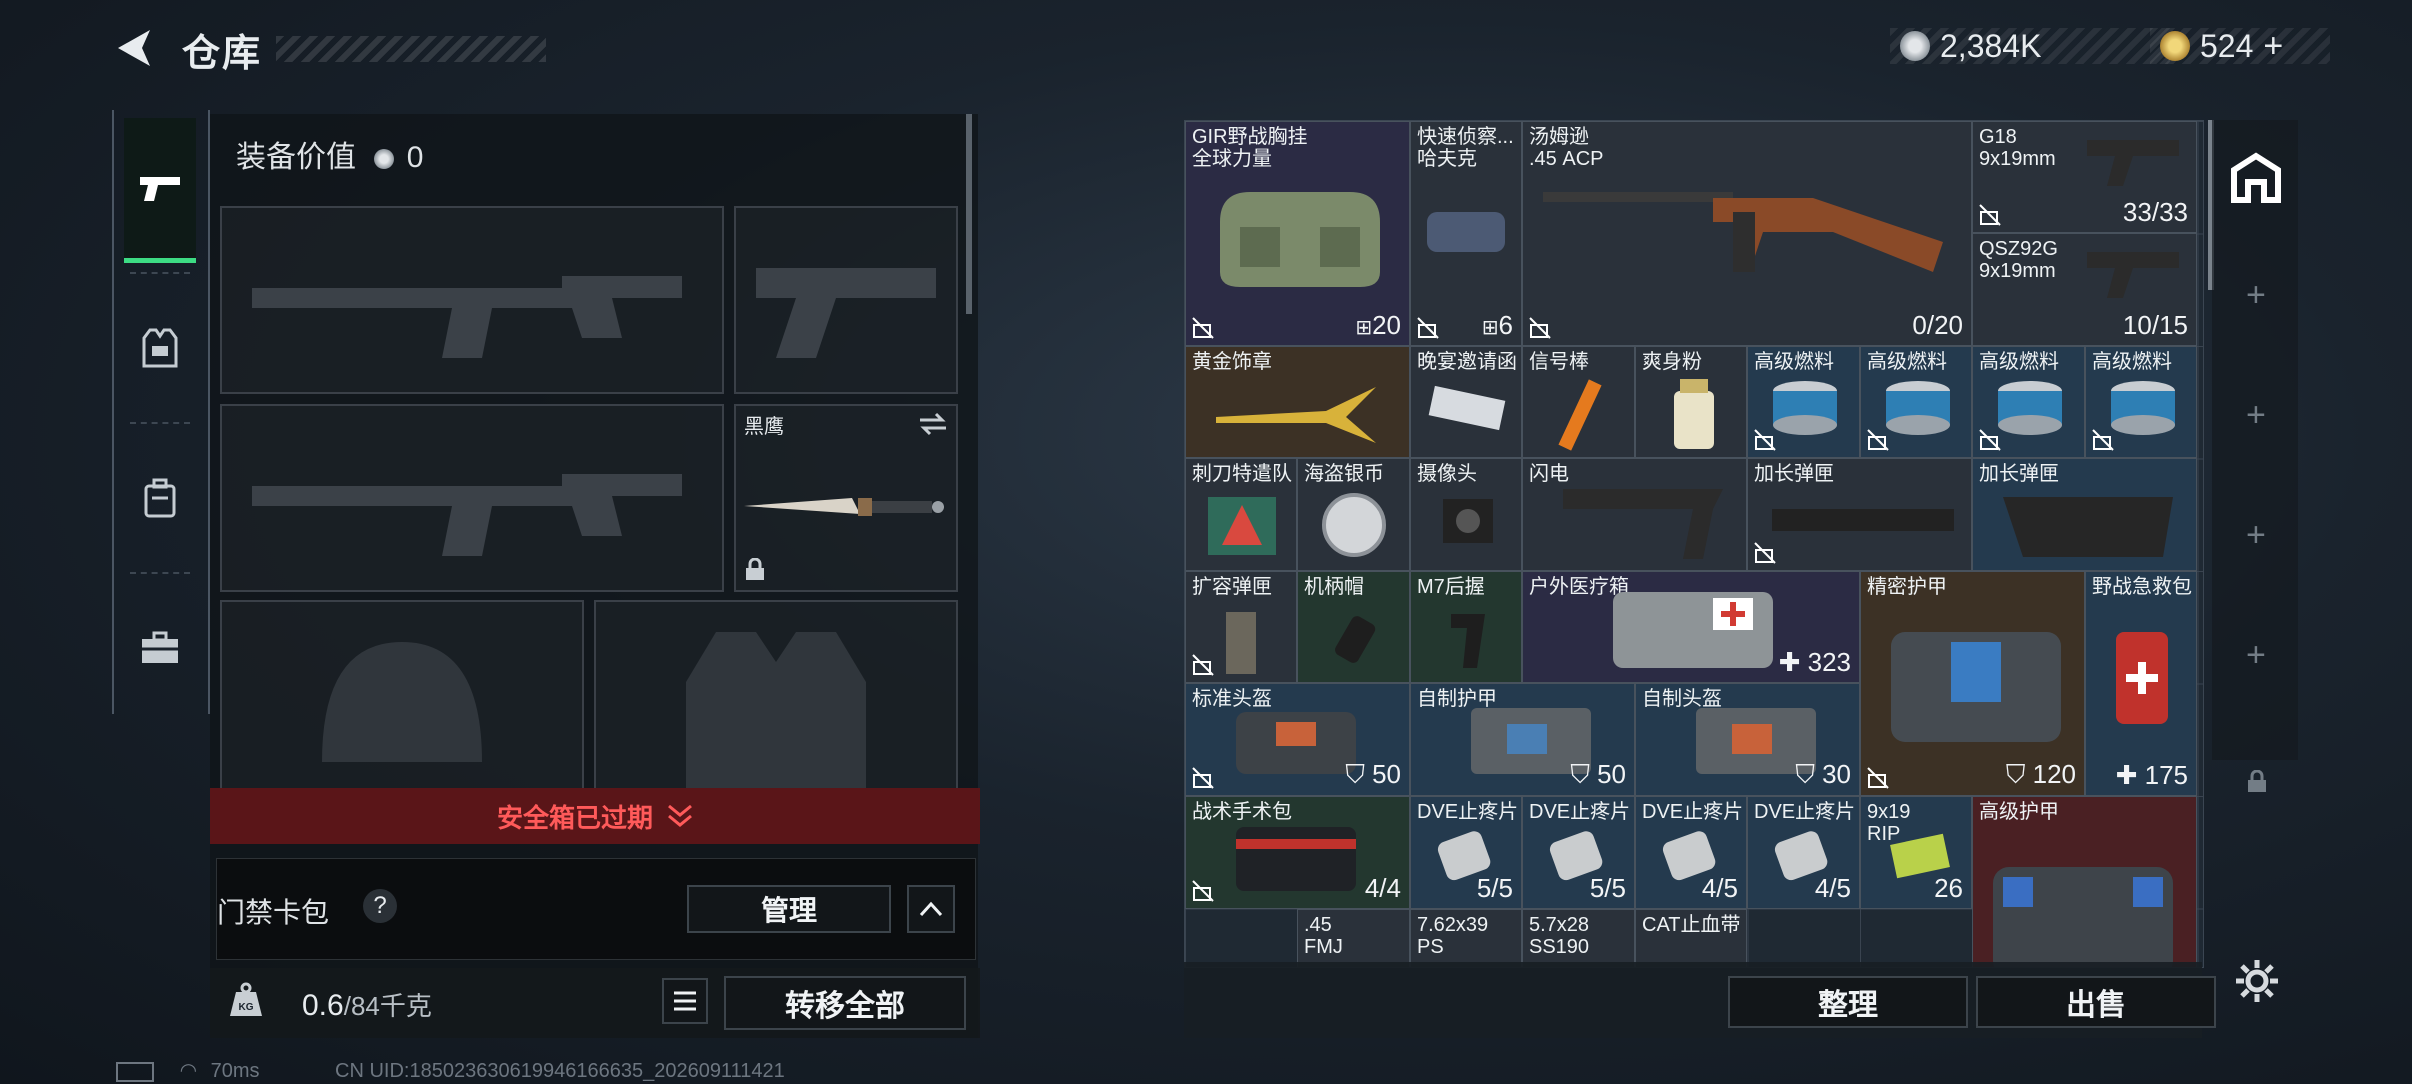 This screenshot has height=1084, width=2412. I want to click on grid-item: 9x19 RIP 26, so click(1916, 852).